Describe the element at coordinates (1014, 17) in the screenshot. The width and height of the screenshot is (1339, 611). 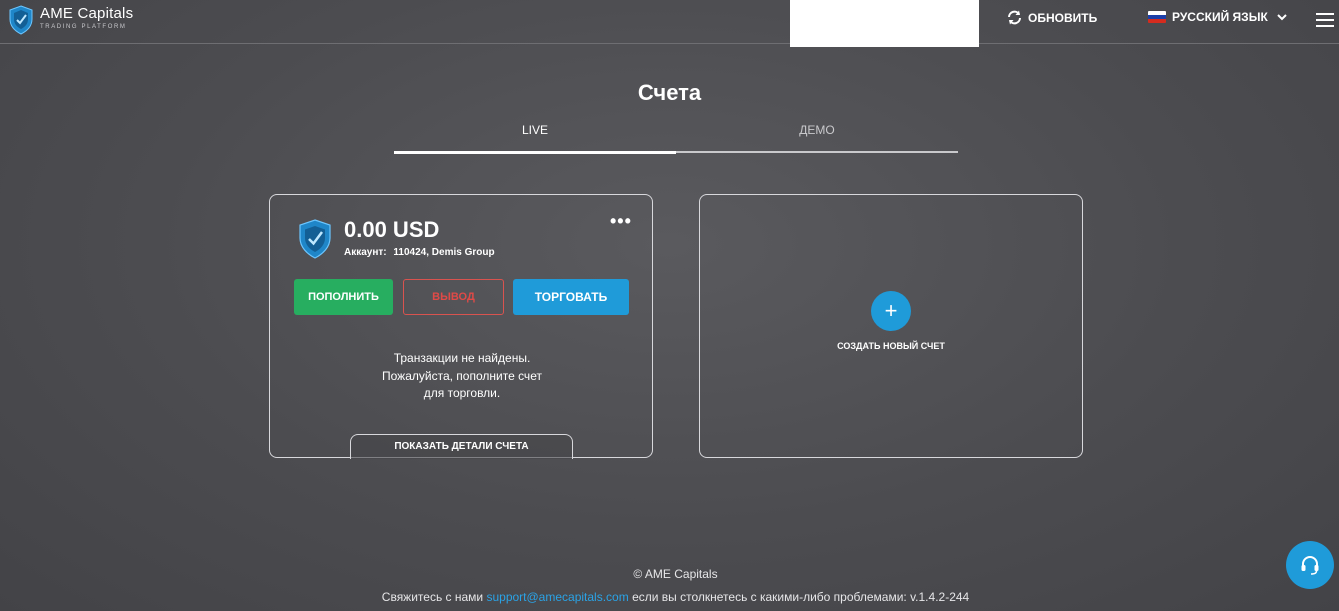
I see `refresh-icon` at that location.